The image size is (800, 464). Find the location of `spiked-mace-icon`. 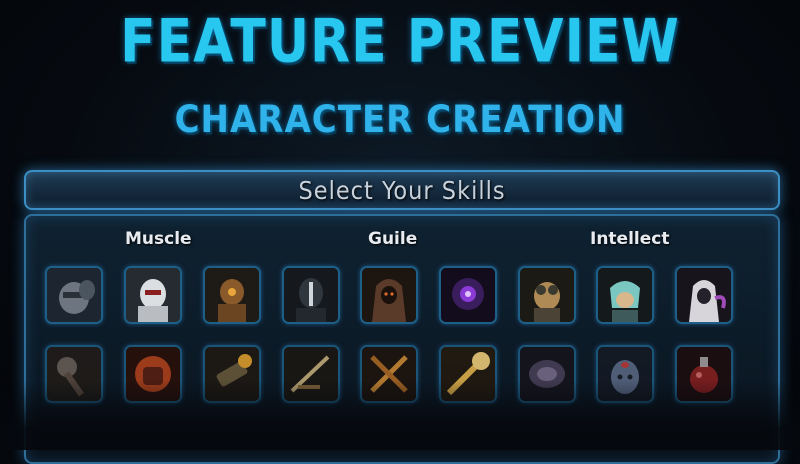

spiked-mace-icon is located at coordinates (74, 374).